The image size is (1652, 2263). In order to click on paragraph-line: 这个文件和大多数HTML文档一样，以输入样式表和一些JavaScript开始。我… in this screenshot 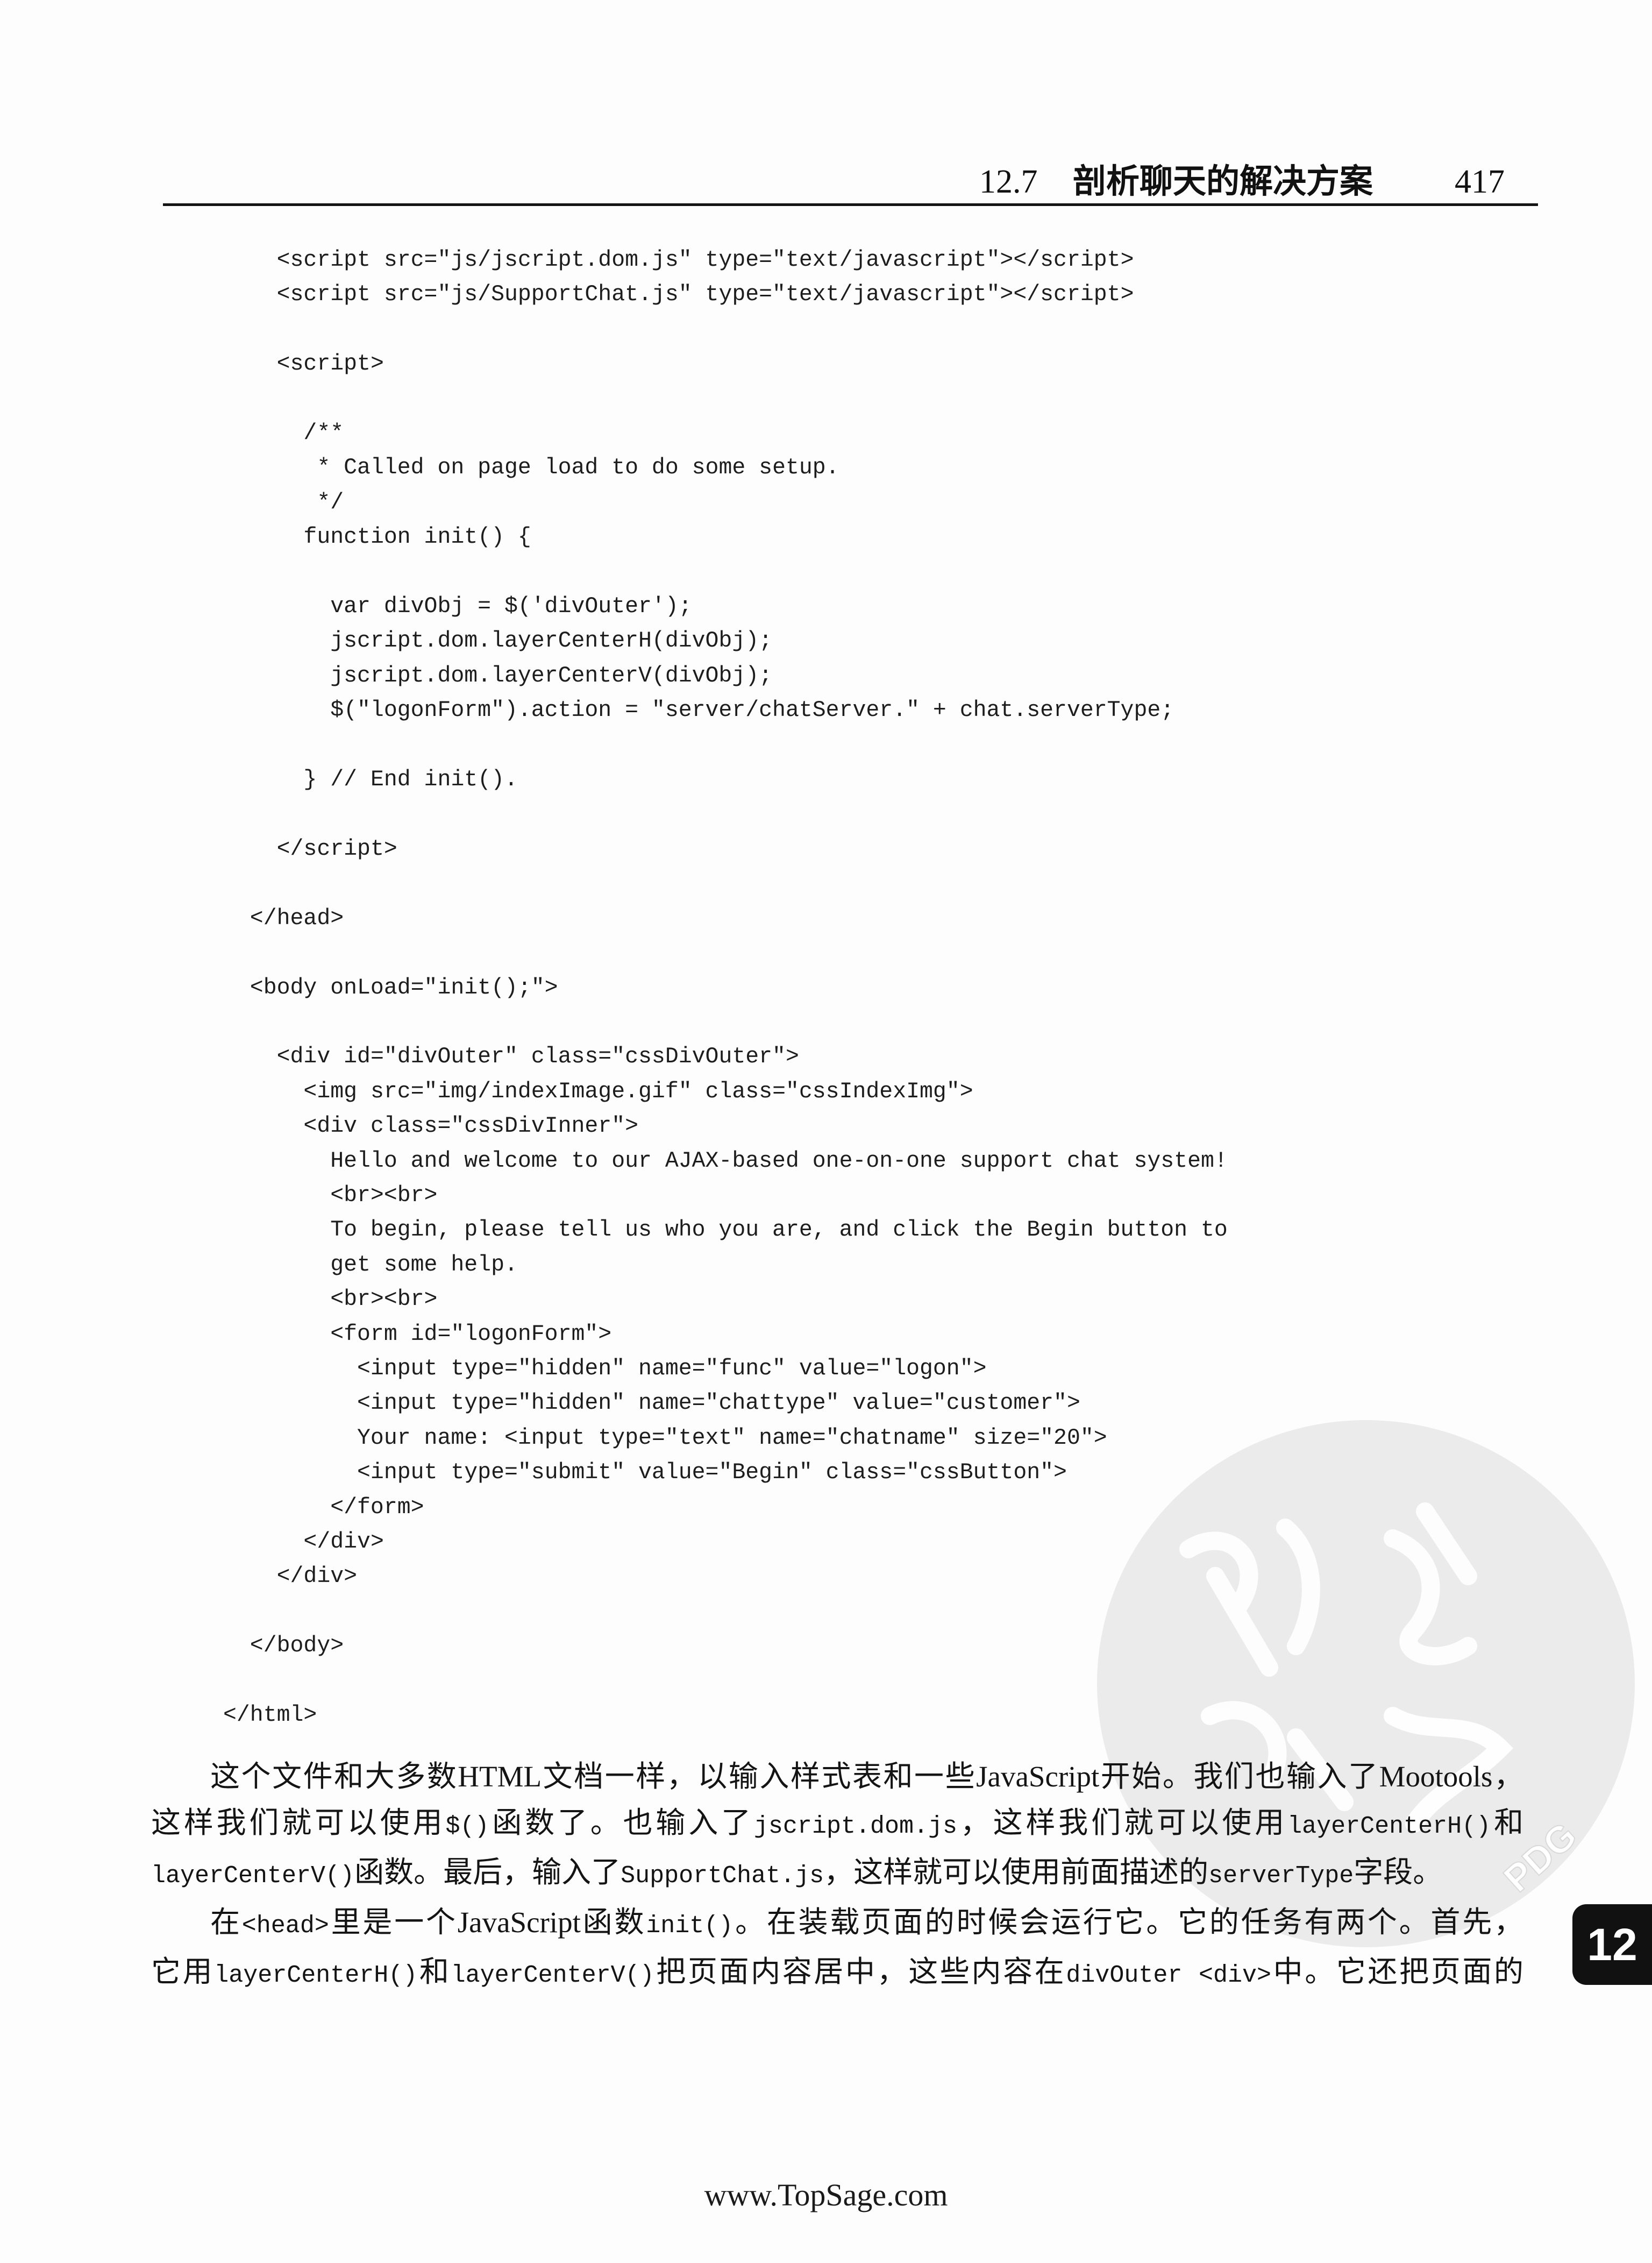, I will do `click(837, 1777)`.